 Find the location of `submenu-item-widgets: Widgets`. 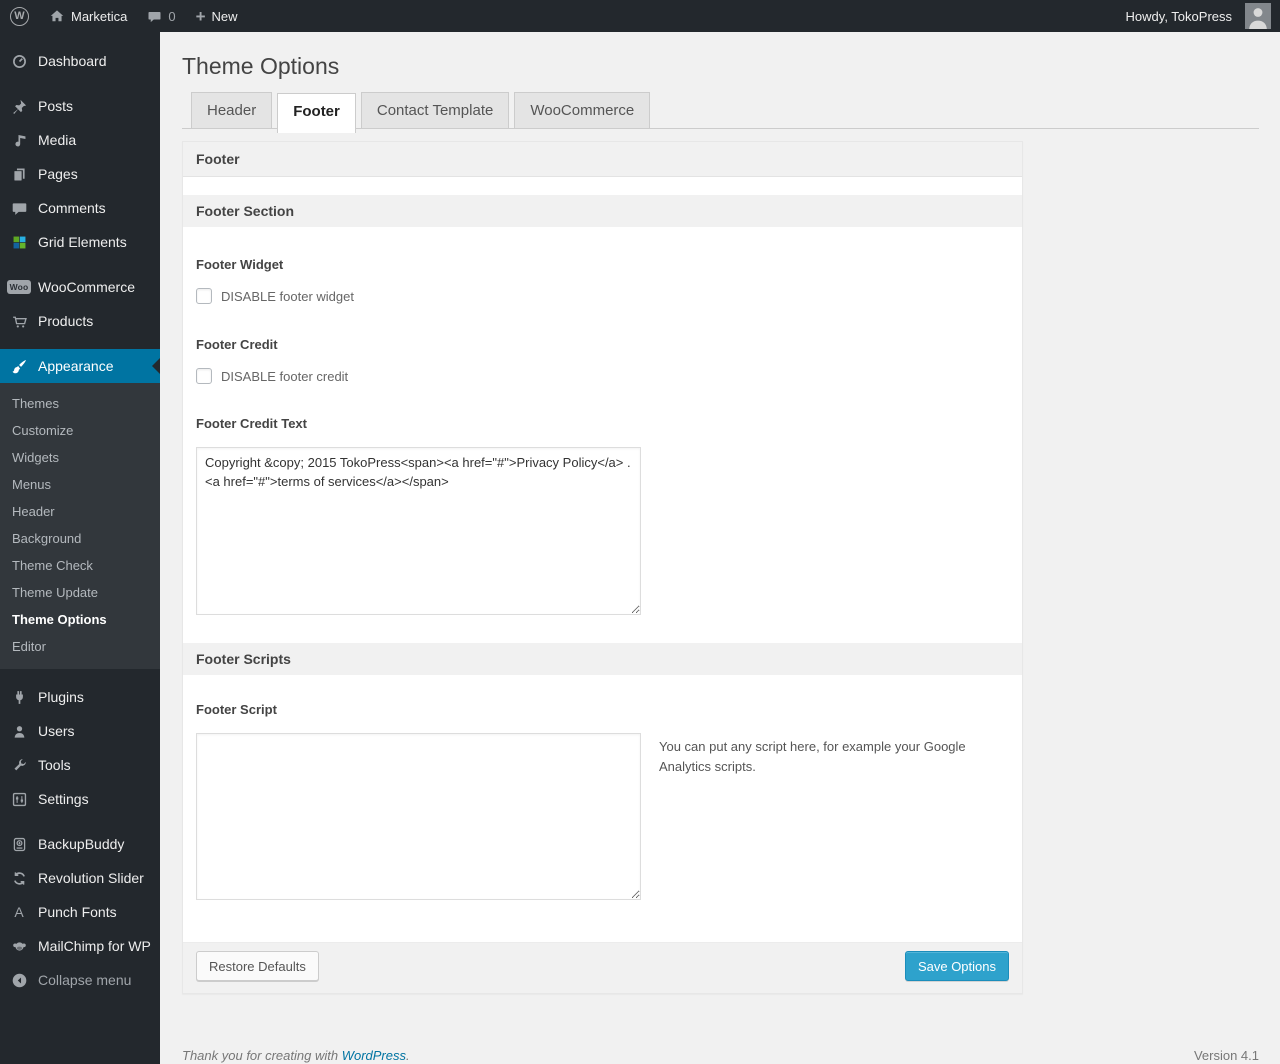

submenu-item-widgets: Widgets is located at coordinates (80, 457).